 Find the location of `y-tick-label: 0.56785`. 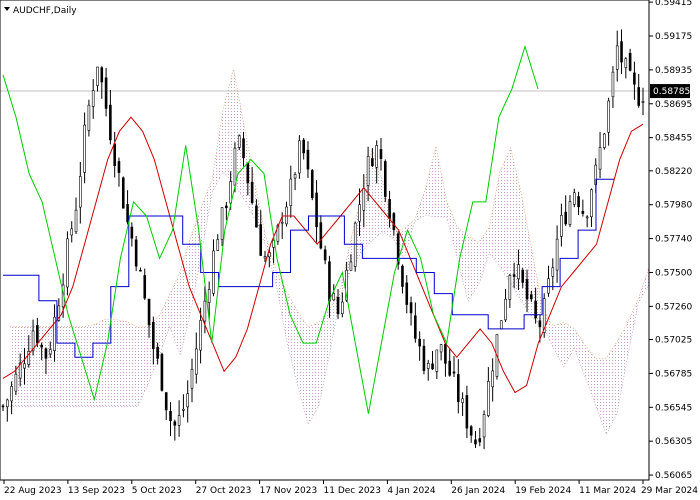

y-tick-label: 0.56785 is located at coordinates (673, 374).